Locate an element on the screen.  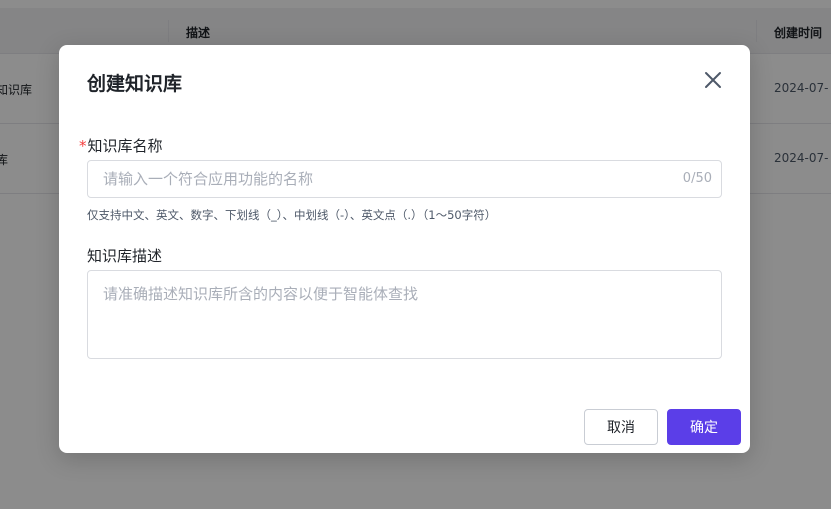
name-field-hint: 仅支持中文、英文、数字、下划线（_）、中划线（-）、英文点（.）（1～50字符） is located at coordinates (292, 215).